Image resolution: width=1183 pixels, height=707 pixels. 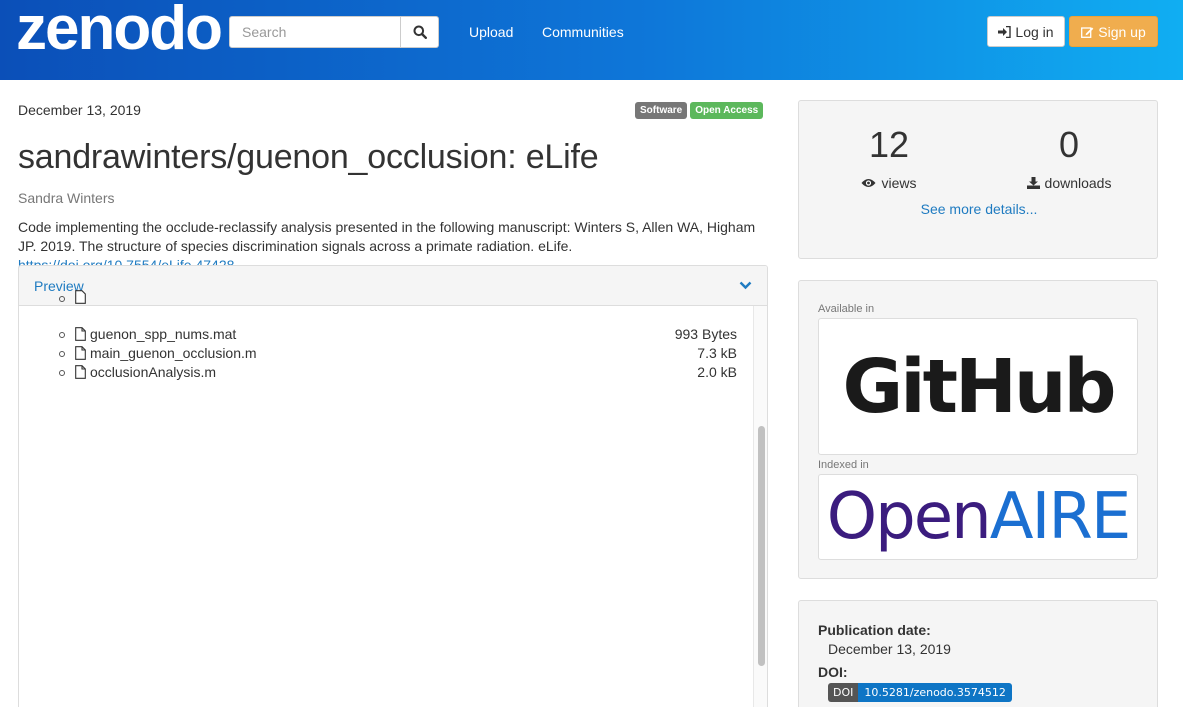 I want to click on edit-icon, so click(x=1087, y=32).